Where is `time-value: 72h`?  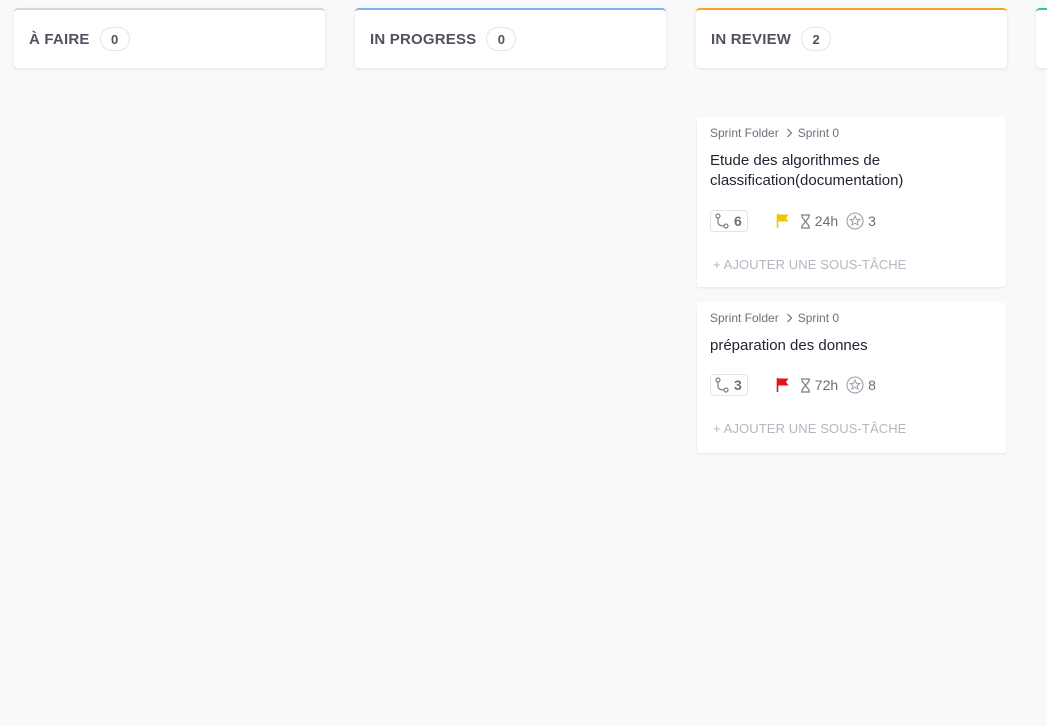 time-value: 72h is located at coordinates (826, 385).